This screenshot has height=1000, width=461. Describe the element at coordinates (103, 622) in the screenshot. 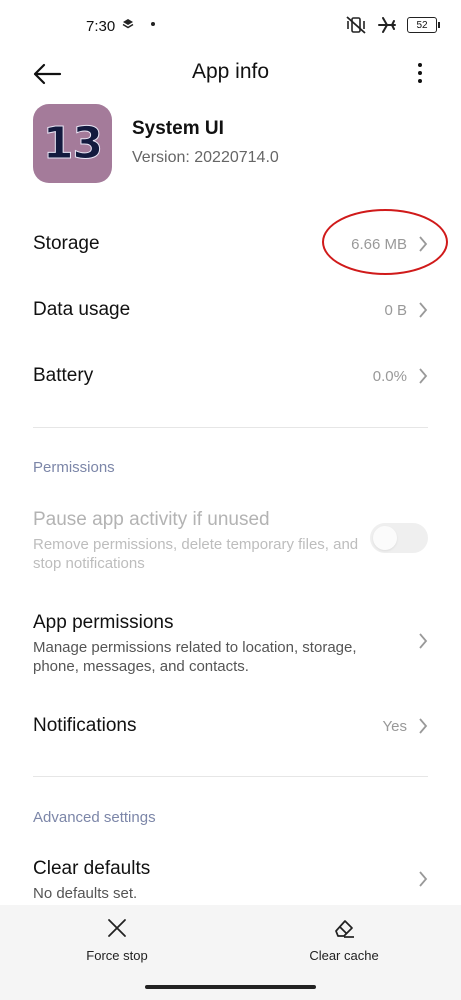

I see `app-permissions-title: App permissions` at that location.